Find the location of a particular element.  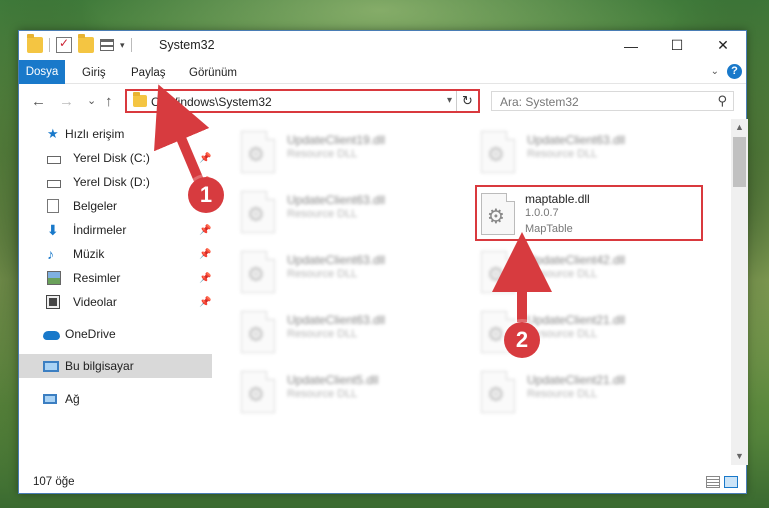

quick-access-toolbar: ▾ is located at coordinates (79, 43).